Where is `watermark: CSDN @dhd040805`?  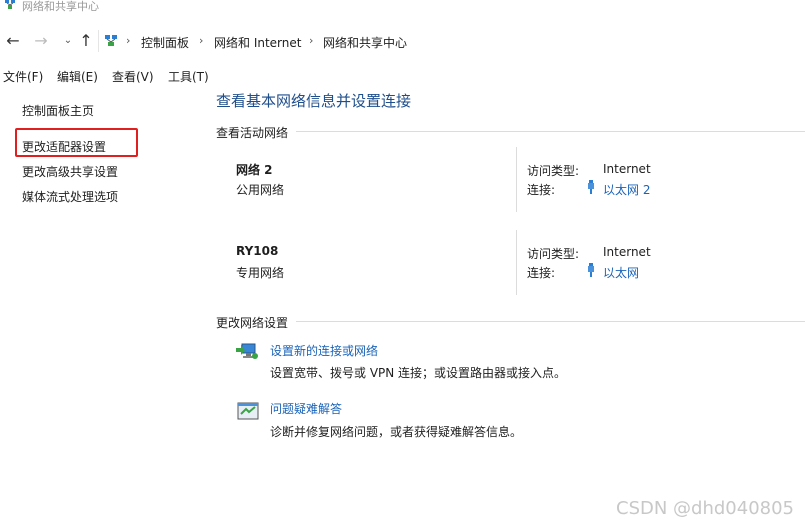
watermark: CSDN @dhd040805 is located at coordinates (705, 508).